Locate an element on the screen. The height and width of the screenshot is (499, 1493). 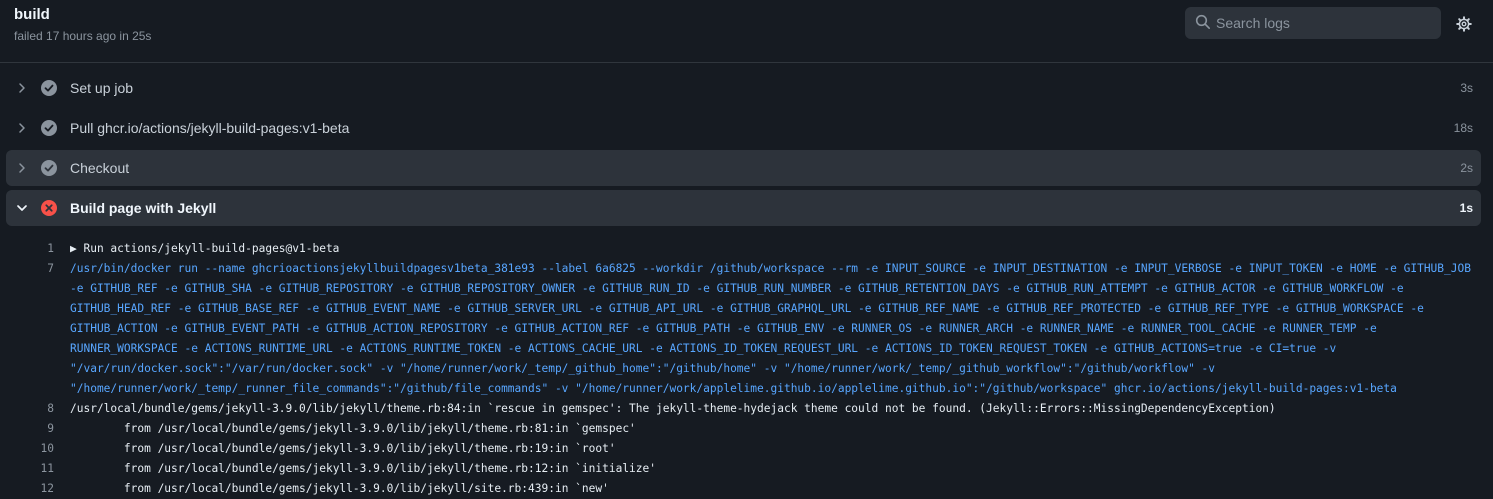
chevron-down-icon is located at coordinates (22, 208).